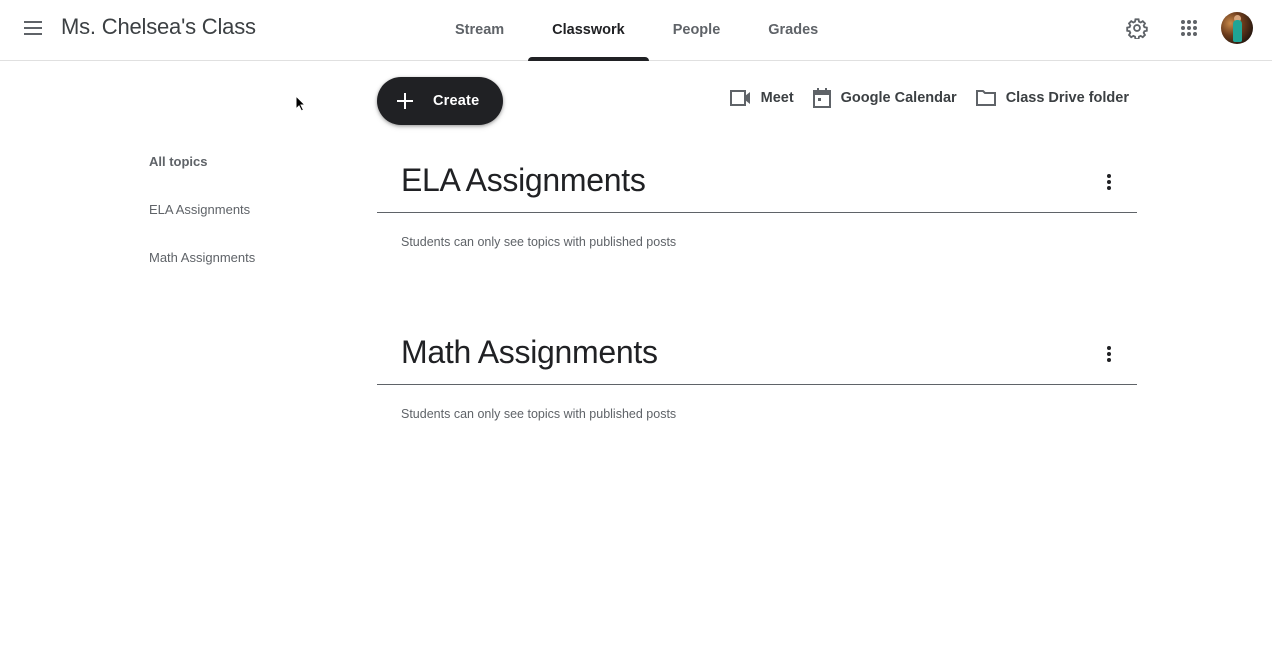 This screenshot has height=670, width=1272. Describe the element at coordinates (249, 177) in the screenshot. I see `sidebar-item-all-topics: All topics` at that location.